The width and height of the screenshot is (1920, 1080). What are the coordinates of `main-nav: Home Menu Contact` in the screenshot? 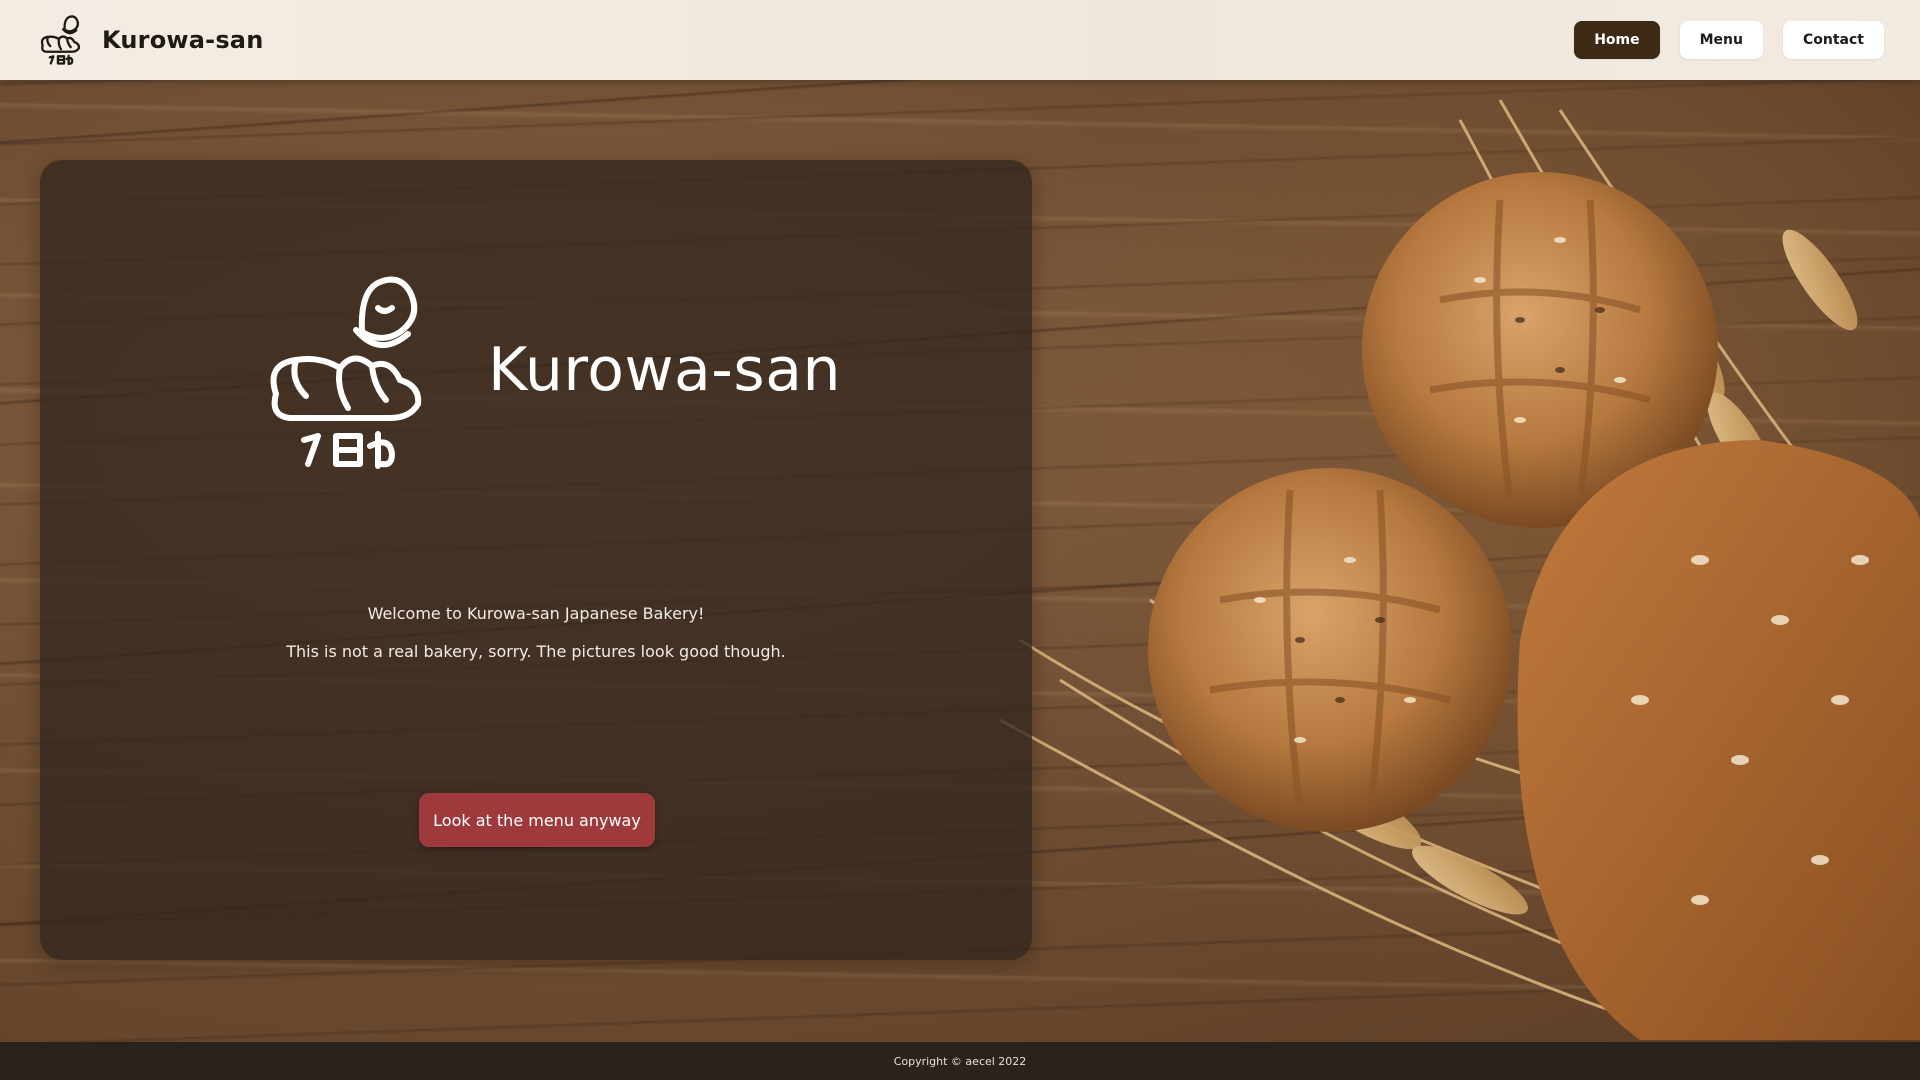 It's located at (1729, 40).